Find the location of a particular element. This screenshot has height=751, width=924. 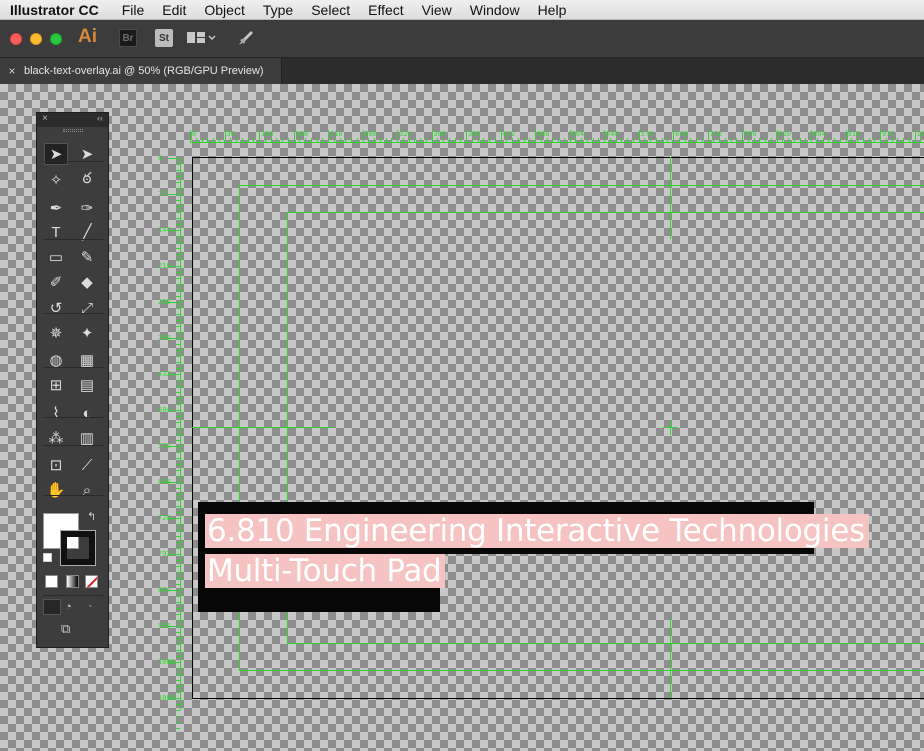

magic-wand-tool: ✧ is located at coordinates (56, 180).